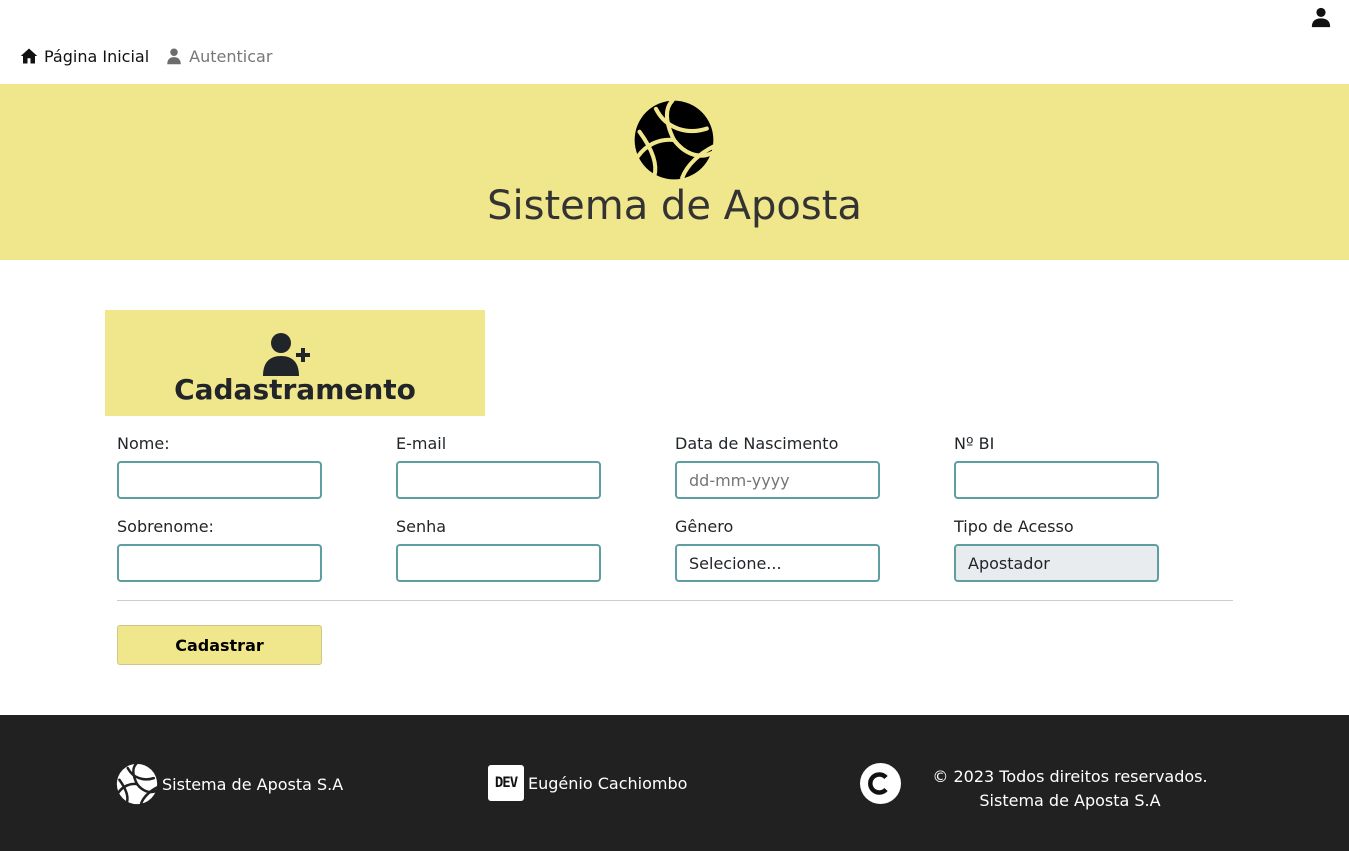  Describe the element at coordinates (219, 645) in the screenshot. I see `register-button: Cadastrar` at that location.